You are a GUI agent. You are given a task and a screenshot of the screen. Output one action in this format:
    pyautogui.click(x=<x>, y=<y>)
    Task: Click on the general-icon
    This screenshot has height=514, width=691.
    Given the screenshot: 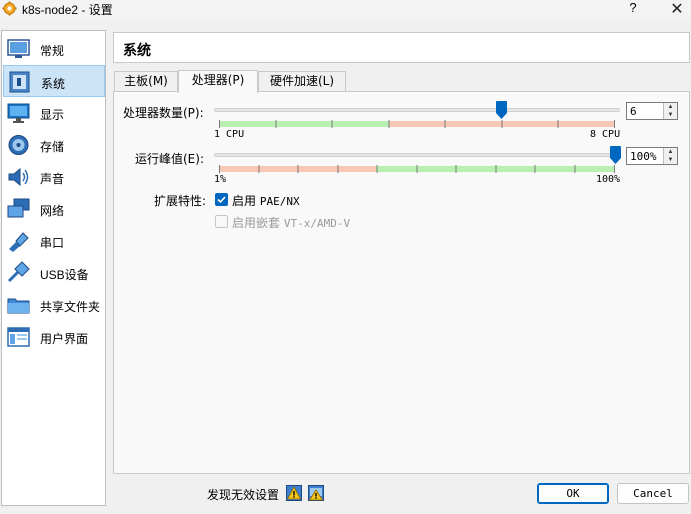 What is the action you would take?
    pyautogui.click(x=18, y=48)
    